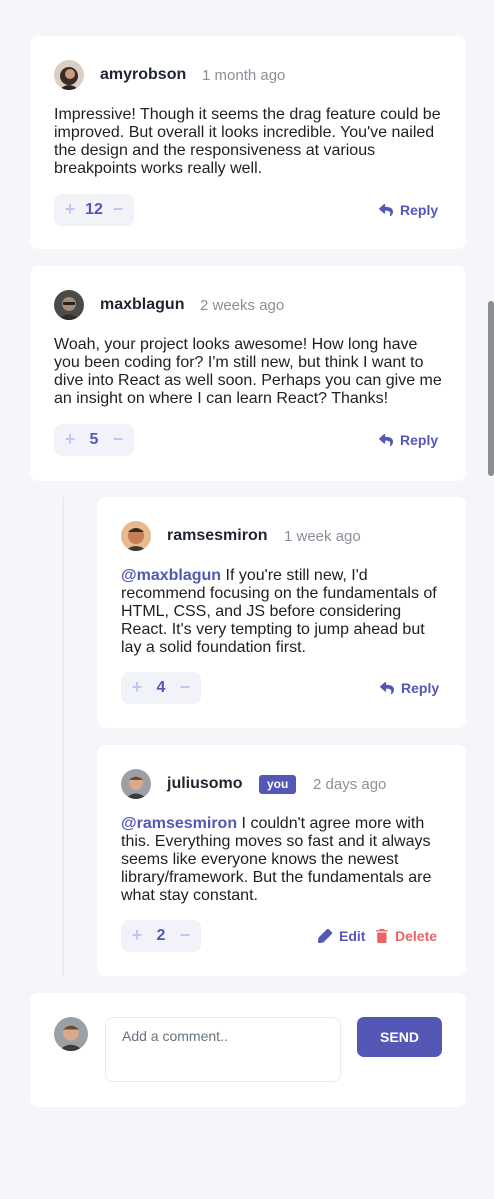 This screenshot has height=1199, width=494. I want to click on timestamp: 2 days ago, so click(350, 784).